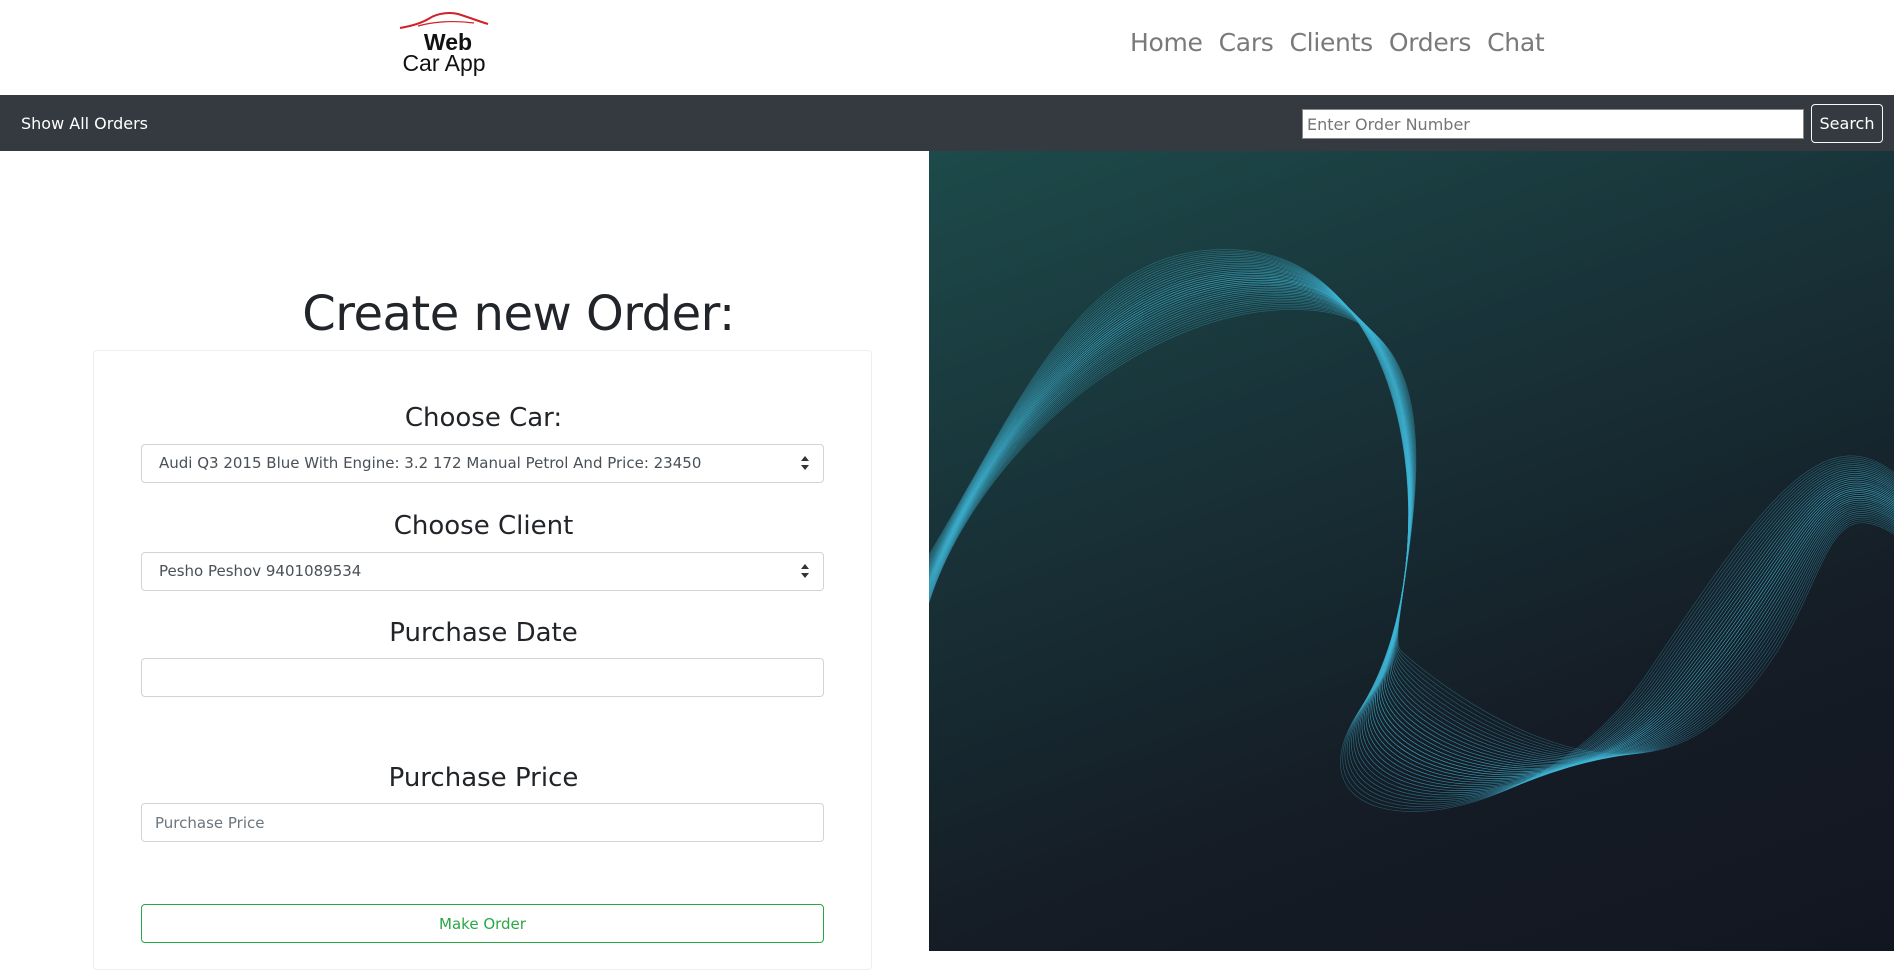 The width and height of the screenshot is (1894, 970). I want to click on order-search-input, so click(1553, 124).